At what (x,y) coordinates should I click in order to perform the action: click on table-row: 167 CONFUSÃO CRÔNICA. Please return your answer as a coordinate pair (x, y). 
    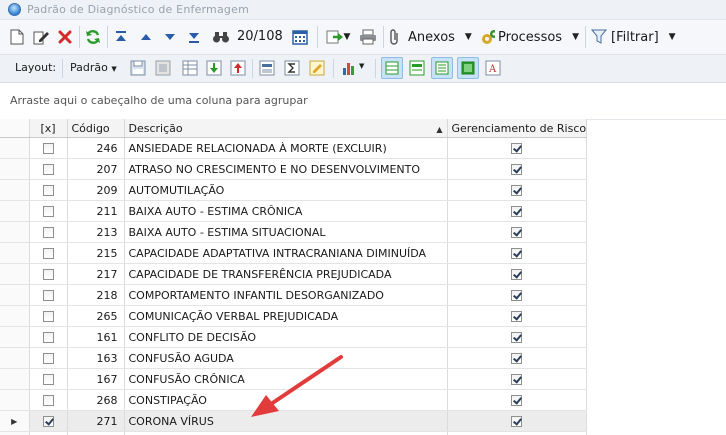
    Looking at the image, I should click on (294, 379).